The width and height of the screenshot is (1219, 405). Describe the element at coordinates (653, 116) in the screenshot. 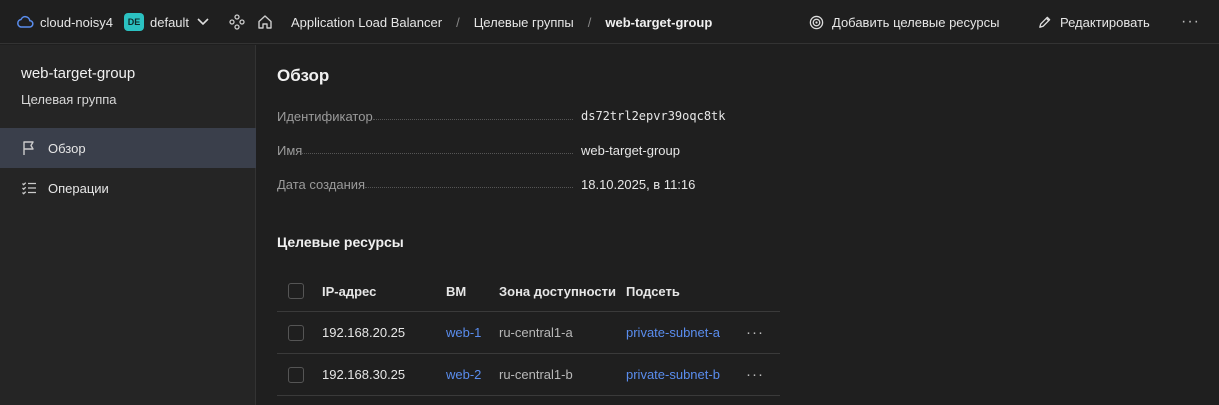

I see `property-value: ds72trl2epvr39oqc8tk` at that location.